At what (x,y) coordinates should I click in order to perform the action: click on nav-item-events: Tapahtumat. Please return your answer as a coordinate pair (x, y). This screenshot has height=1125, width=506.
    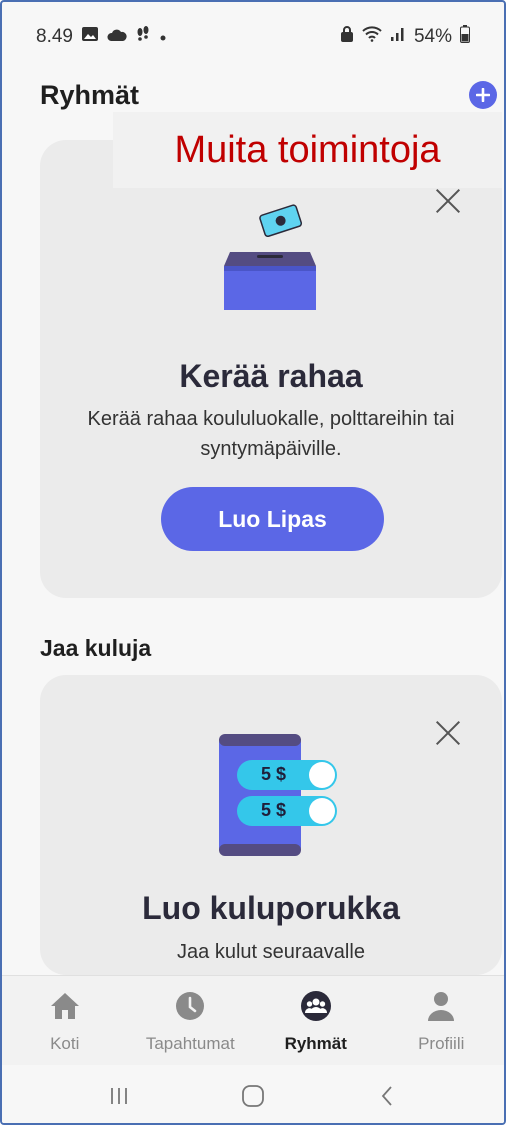
    Looking at the image, I should click on (191, 1020).